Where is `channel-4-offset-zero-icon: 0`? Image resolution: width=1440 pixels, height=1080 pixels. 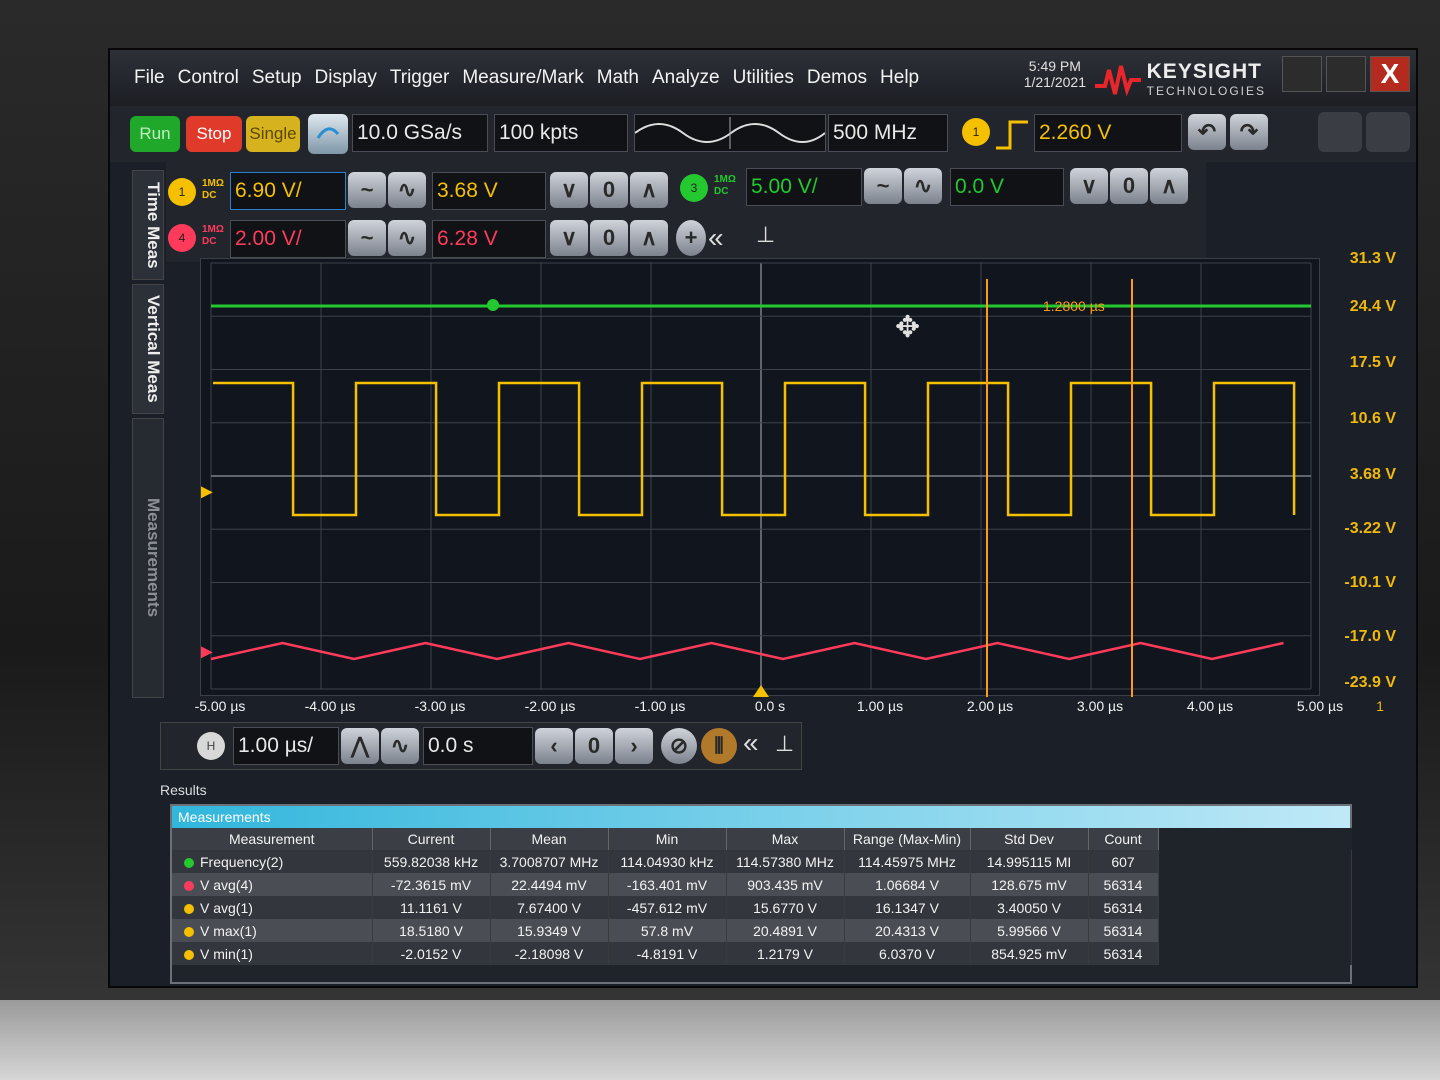
channel-4-offset-zero-icon: 0 is located at coordinates (609, 238).